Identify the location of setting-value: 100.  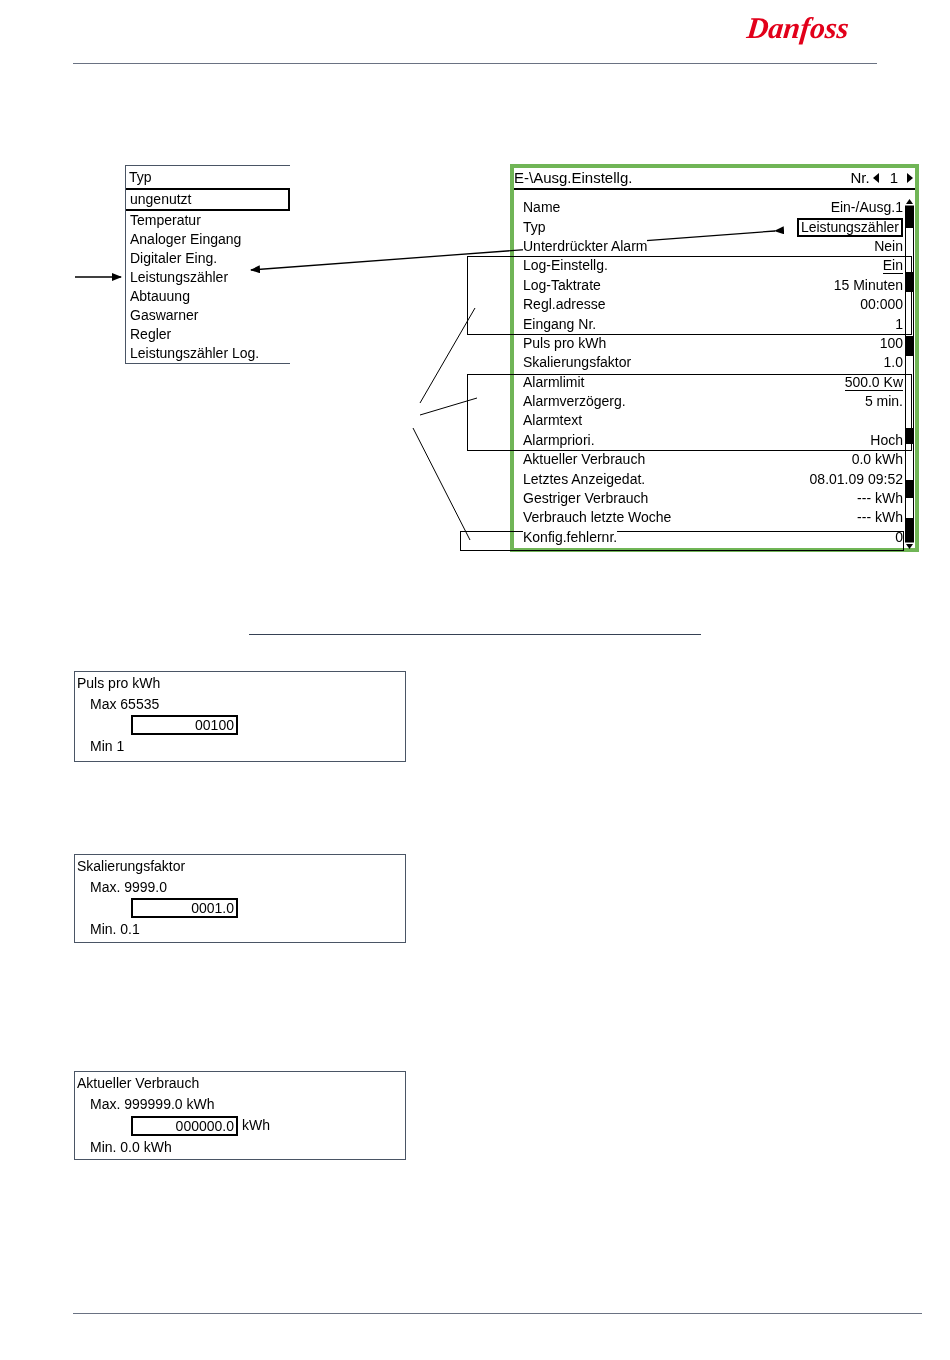
(891, 343).